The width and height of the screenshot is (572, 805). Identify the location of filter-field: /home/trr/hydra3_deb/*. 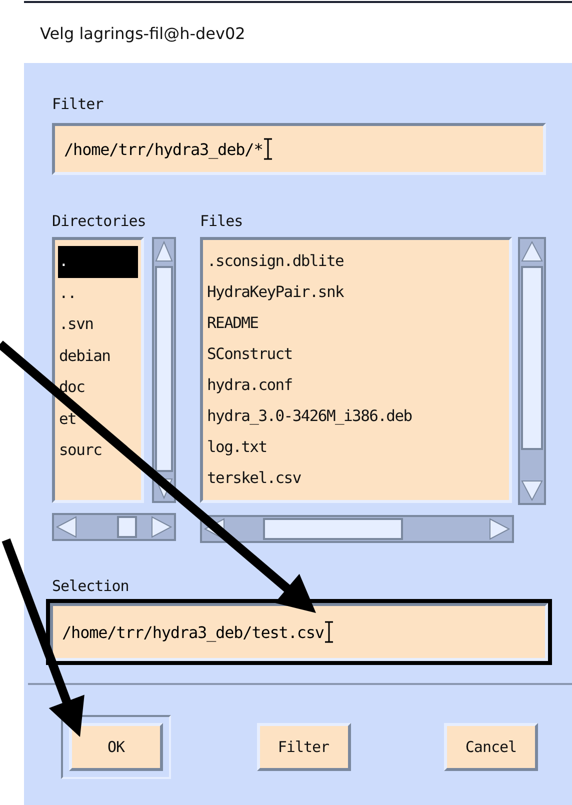
(299, 149).